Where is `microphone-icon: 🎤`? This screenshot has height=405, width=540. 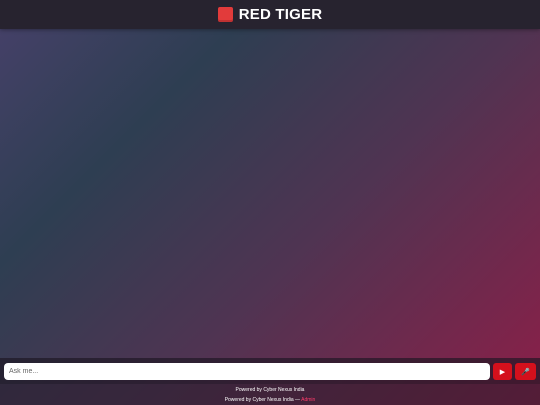
microphone-icon: 🎤 is located at coordinates (525, 371).